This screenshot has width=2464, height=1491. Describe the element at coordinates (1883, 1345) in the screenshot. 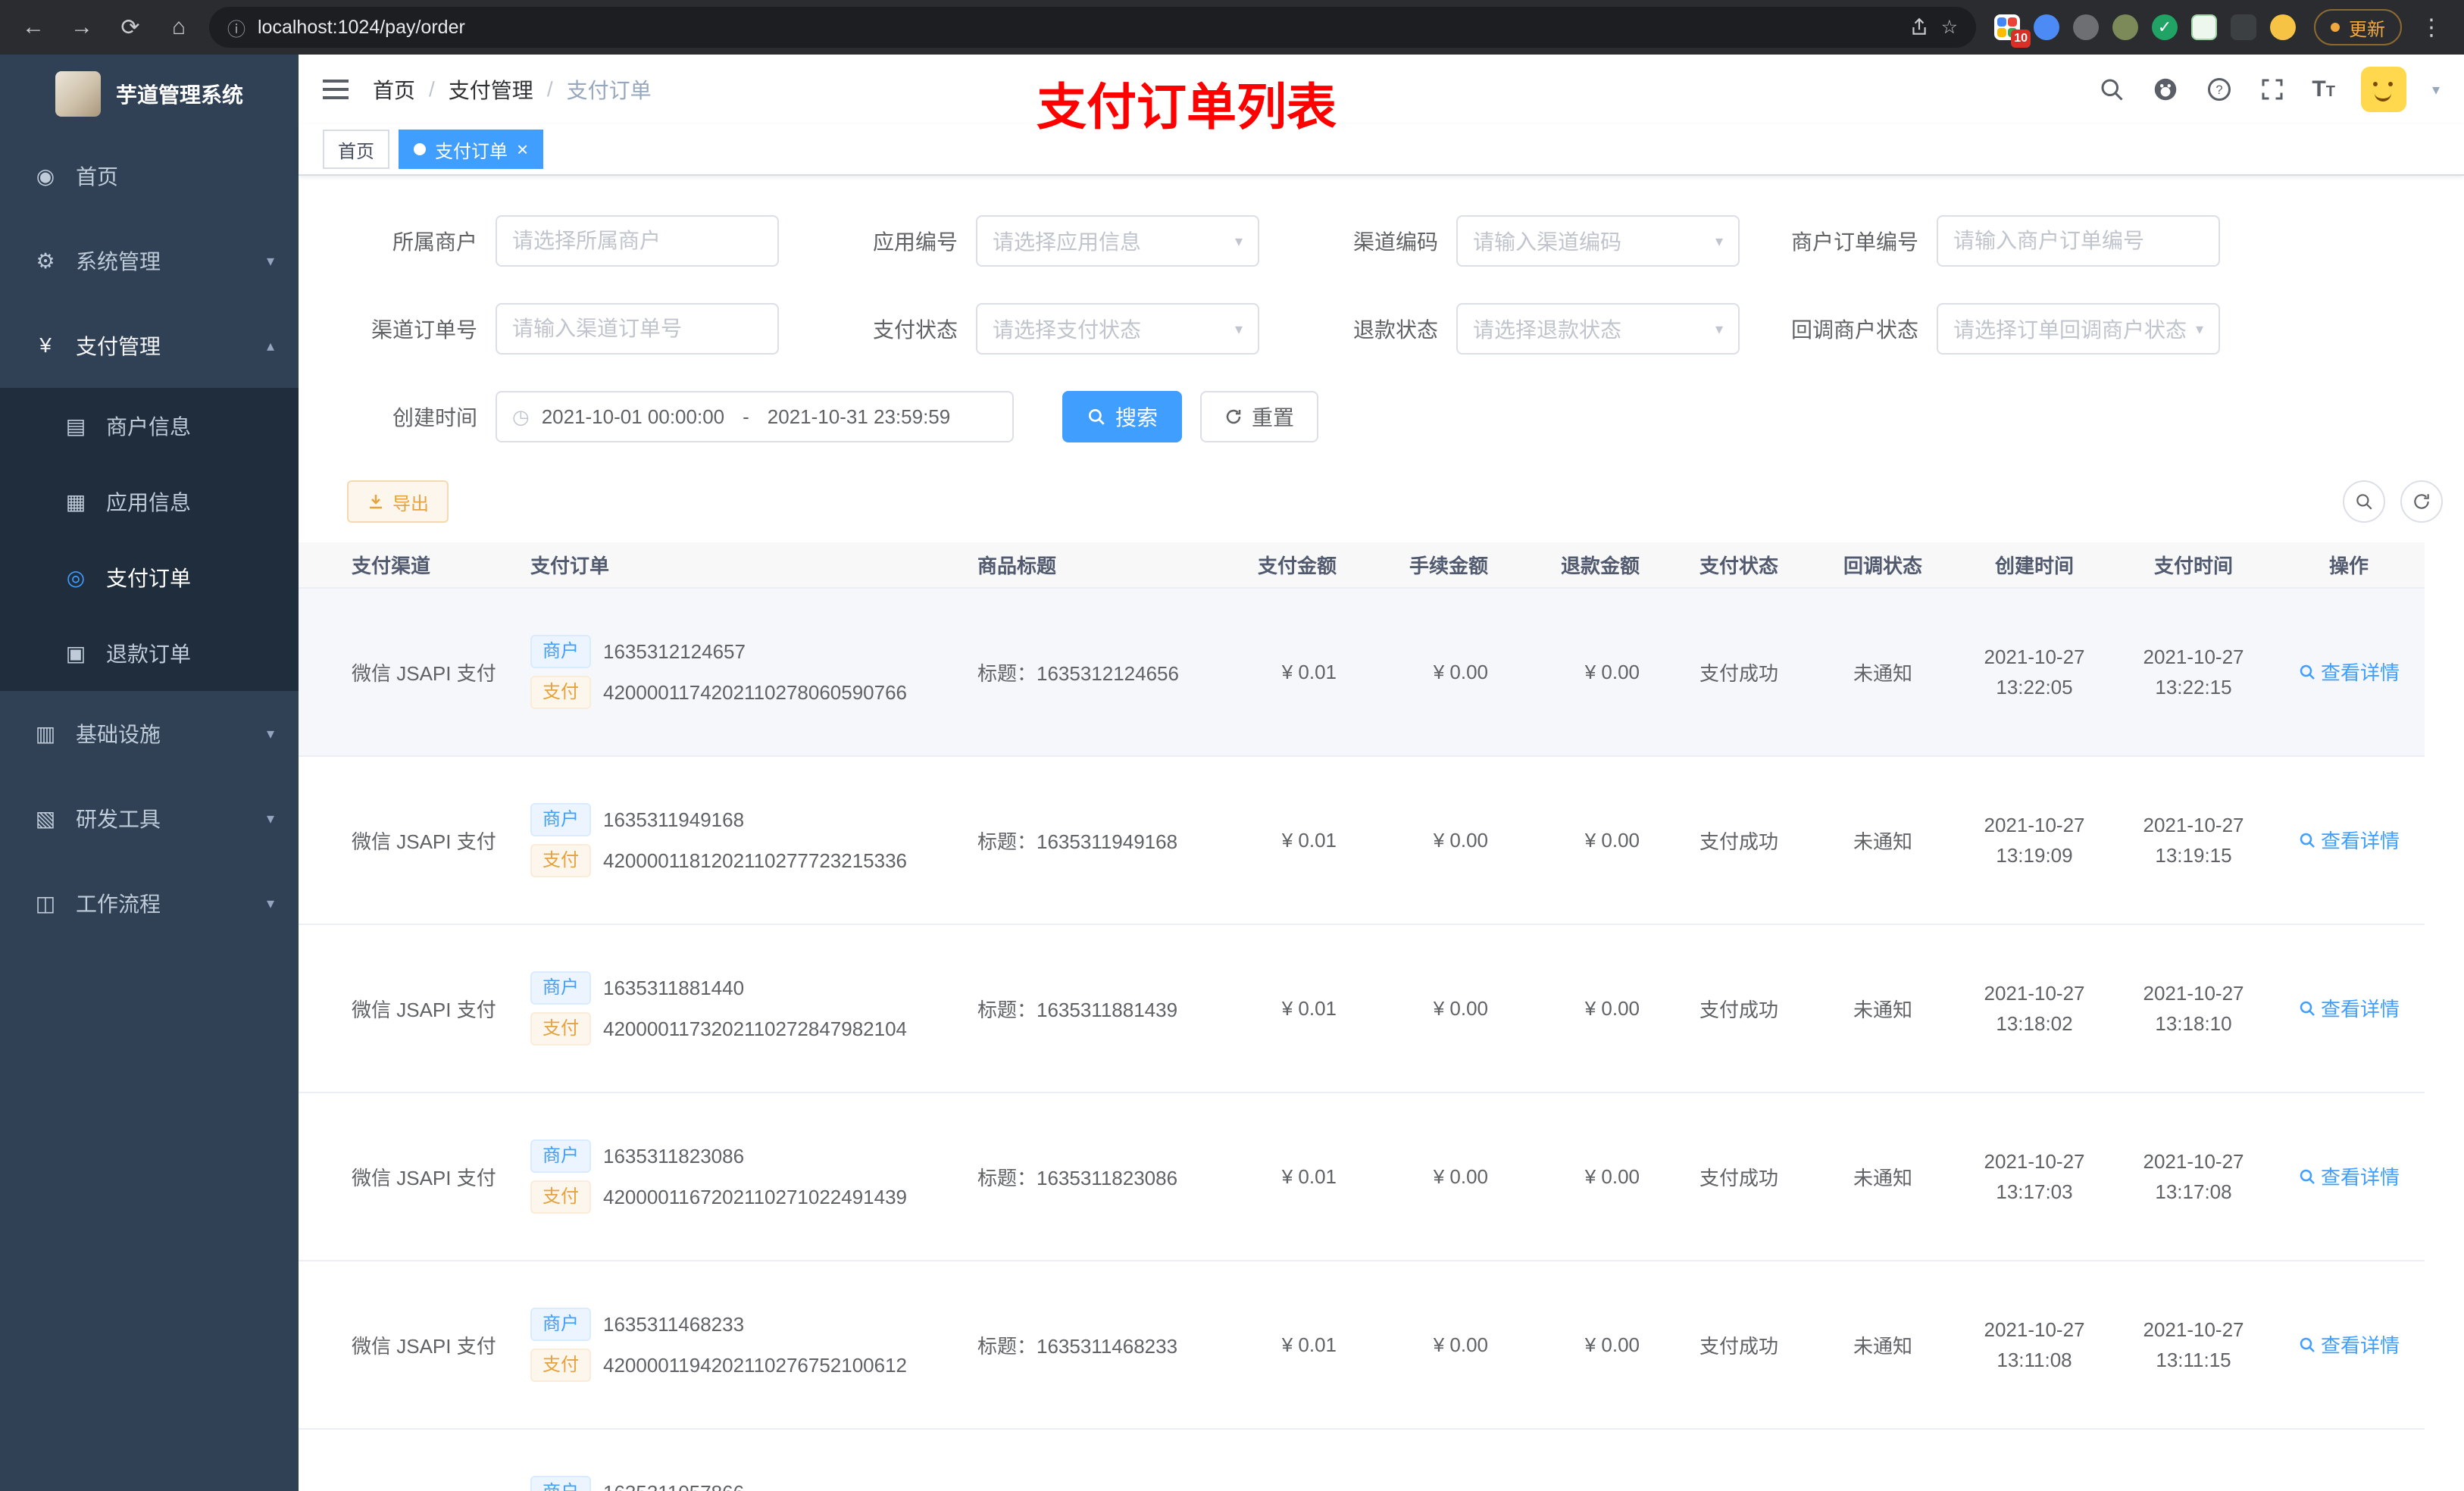

I see `cell-notify: 未通知` at that location.